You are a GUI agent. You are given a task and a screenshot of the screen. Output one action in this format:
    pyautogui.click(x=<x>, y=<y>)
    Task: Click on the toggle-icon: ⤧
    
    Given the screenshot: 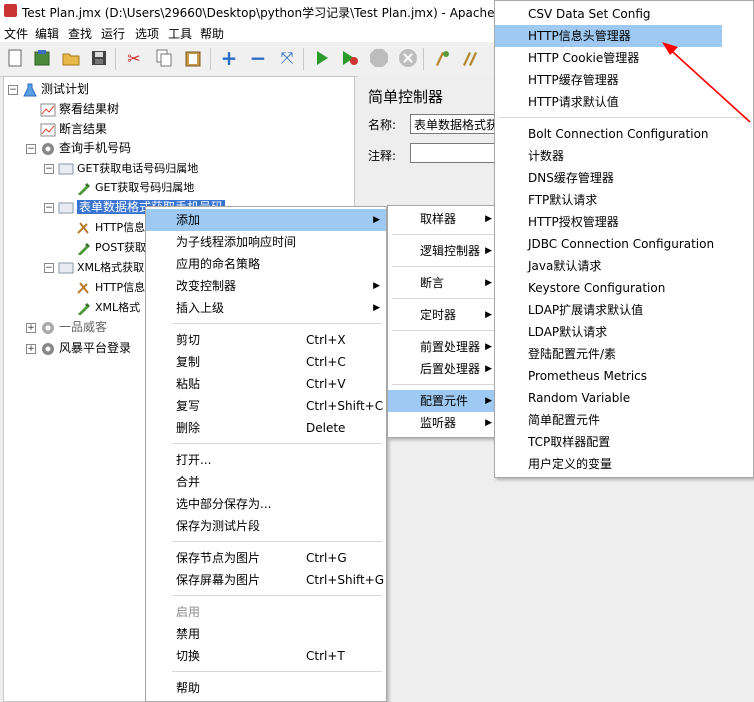 What is the action you would take?
    pyautogui.click(x=287, y=58)
    